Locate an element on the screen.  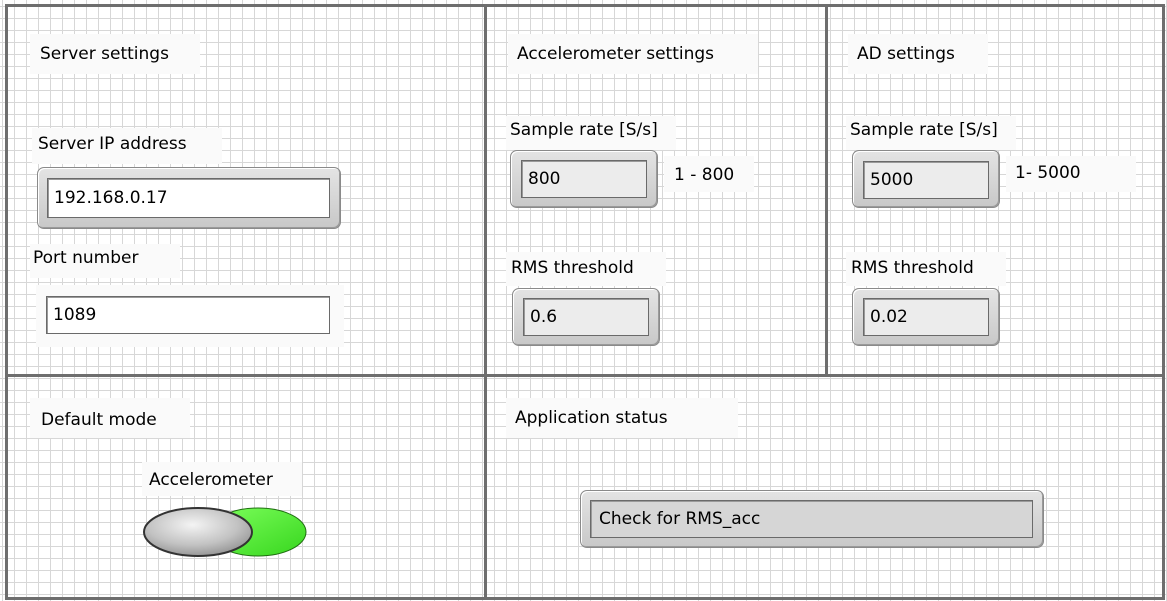
ad-sample-rate-range: 1- 5000 is located at coordinates (1048, 173).